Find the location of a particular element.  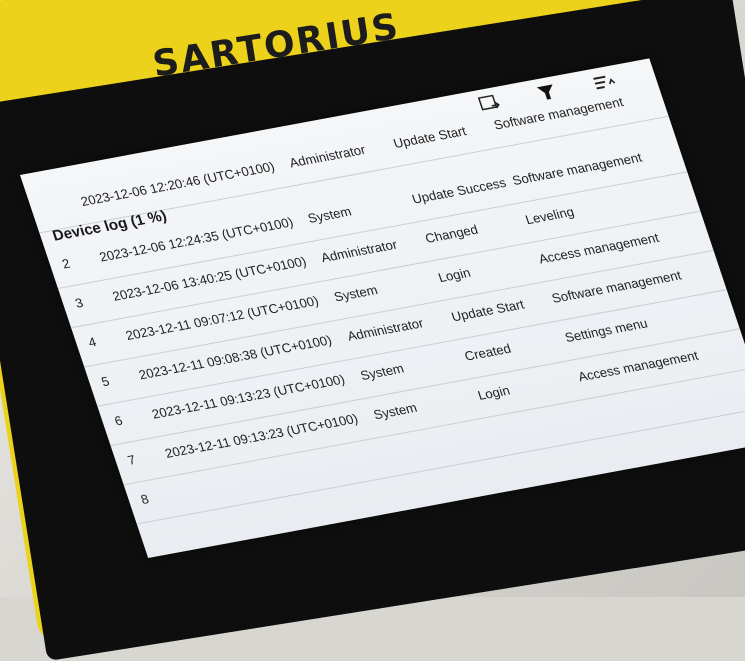

row-number: 6 is located at coordinates (118, 420).